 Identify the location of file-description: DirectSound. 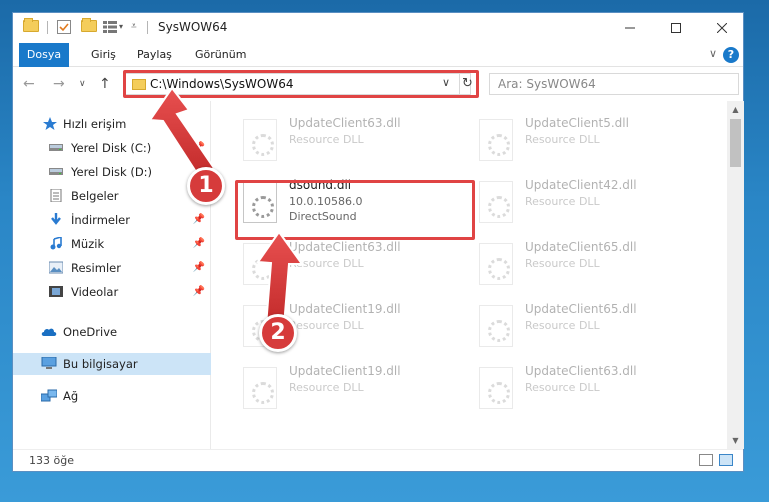
(323, 216).